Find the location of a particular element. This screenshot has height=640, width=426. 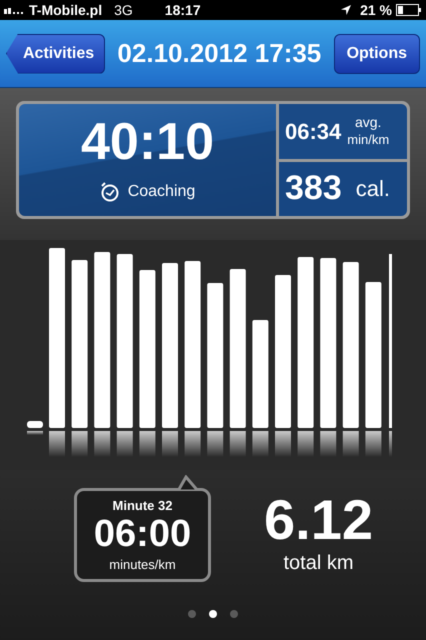

status-time: 18:17 is located at coordinates (182, 10).